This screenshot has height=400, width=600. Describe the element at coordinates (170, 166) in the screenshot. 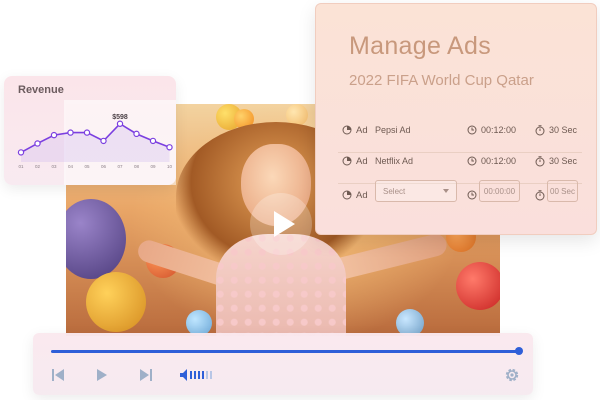

I see `revenue-x-label: 10` at that location.